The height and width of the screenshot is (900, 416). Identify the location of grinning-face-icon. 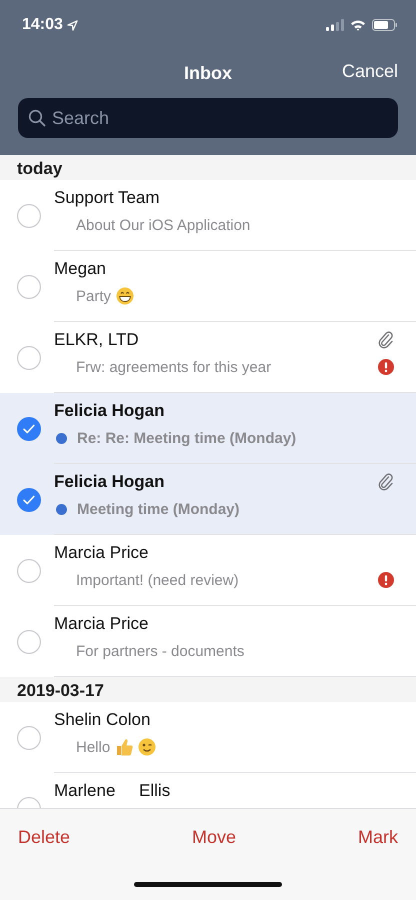
(125, 296).